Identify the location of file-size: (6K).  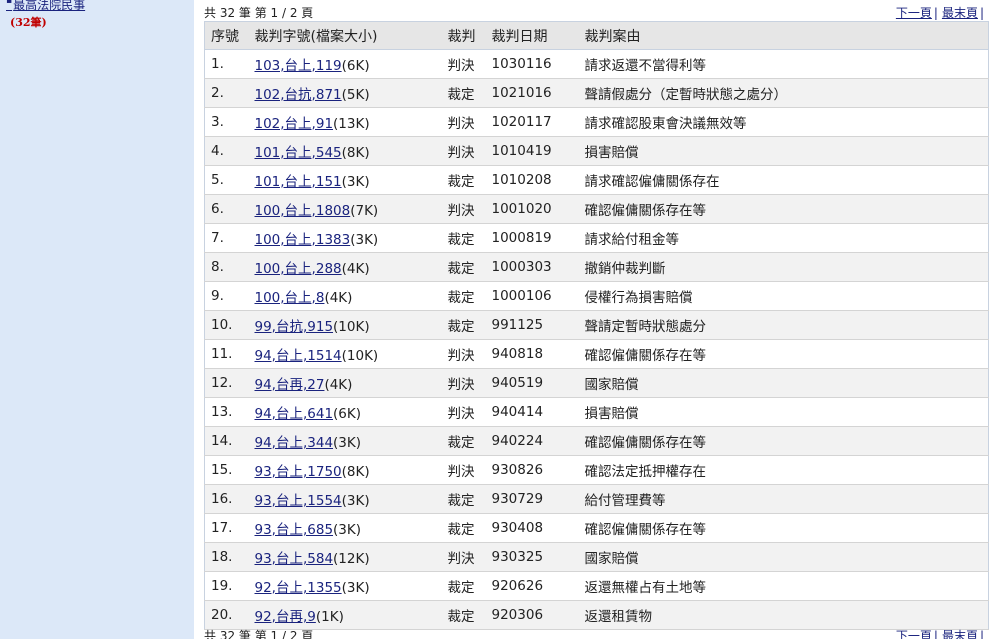
(355, 66).